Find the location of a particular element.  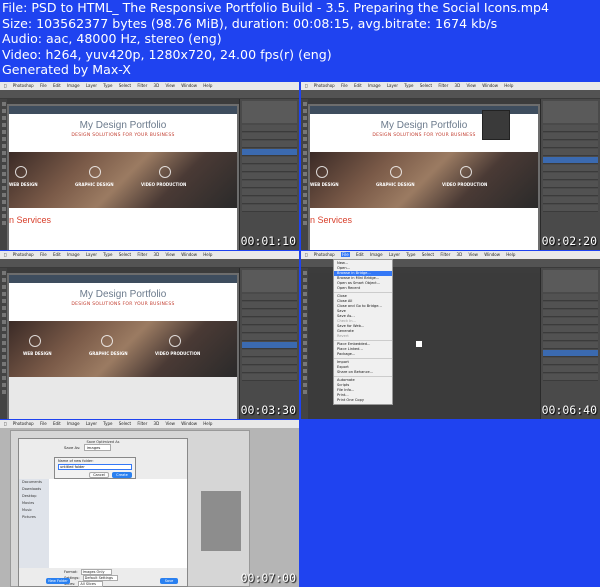

create-button: Create is located at coordinates (122, 475).